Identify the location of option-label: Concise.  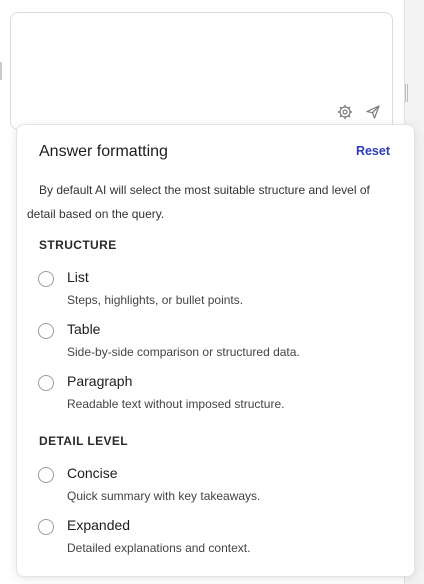
(92, 473).